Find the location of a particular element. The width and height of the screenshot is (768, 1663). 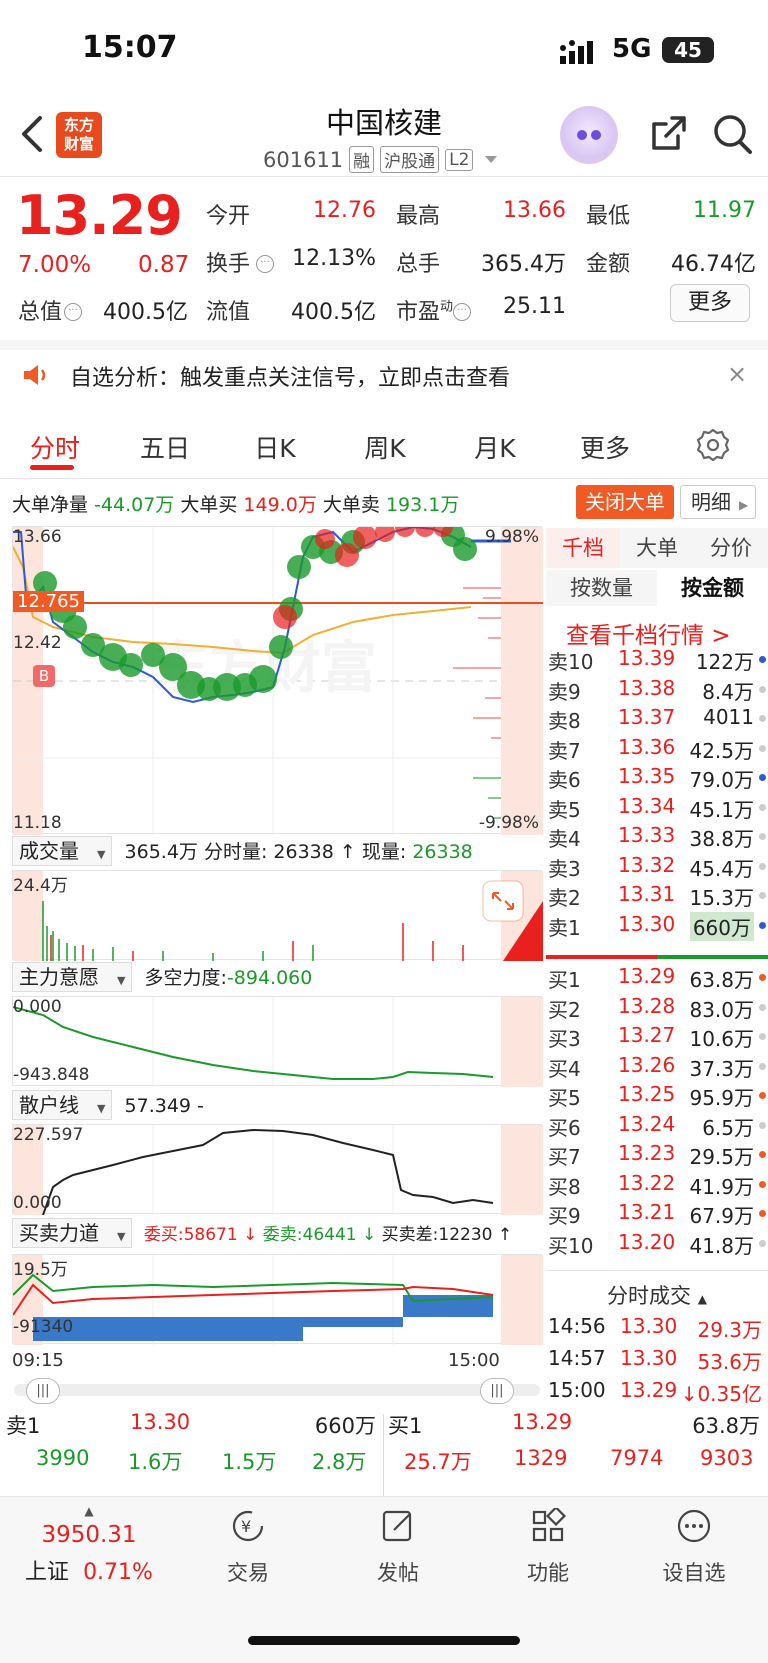

trade-volume: 53.6万 is located at coordinates (729, 1362).